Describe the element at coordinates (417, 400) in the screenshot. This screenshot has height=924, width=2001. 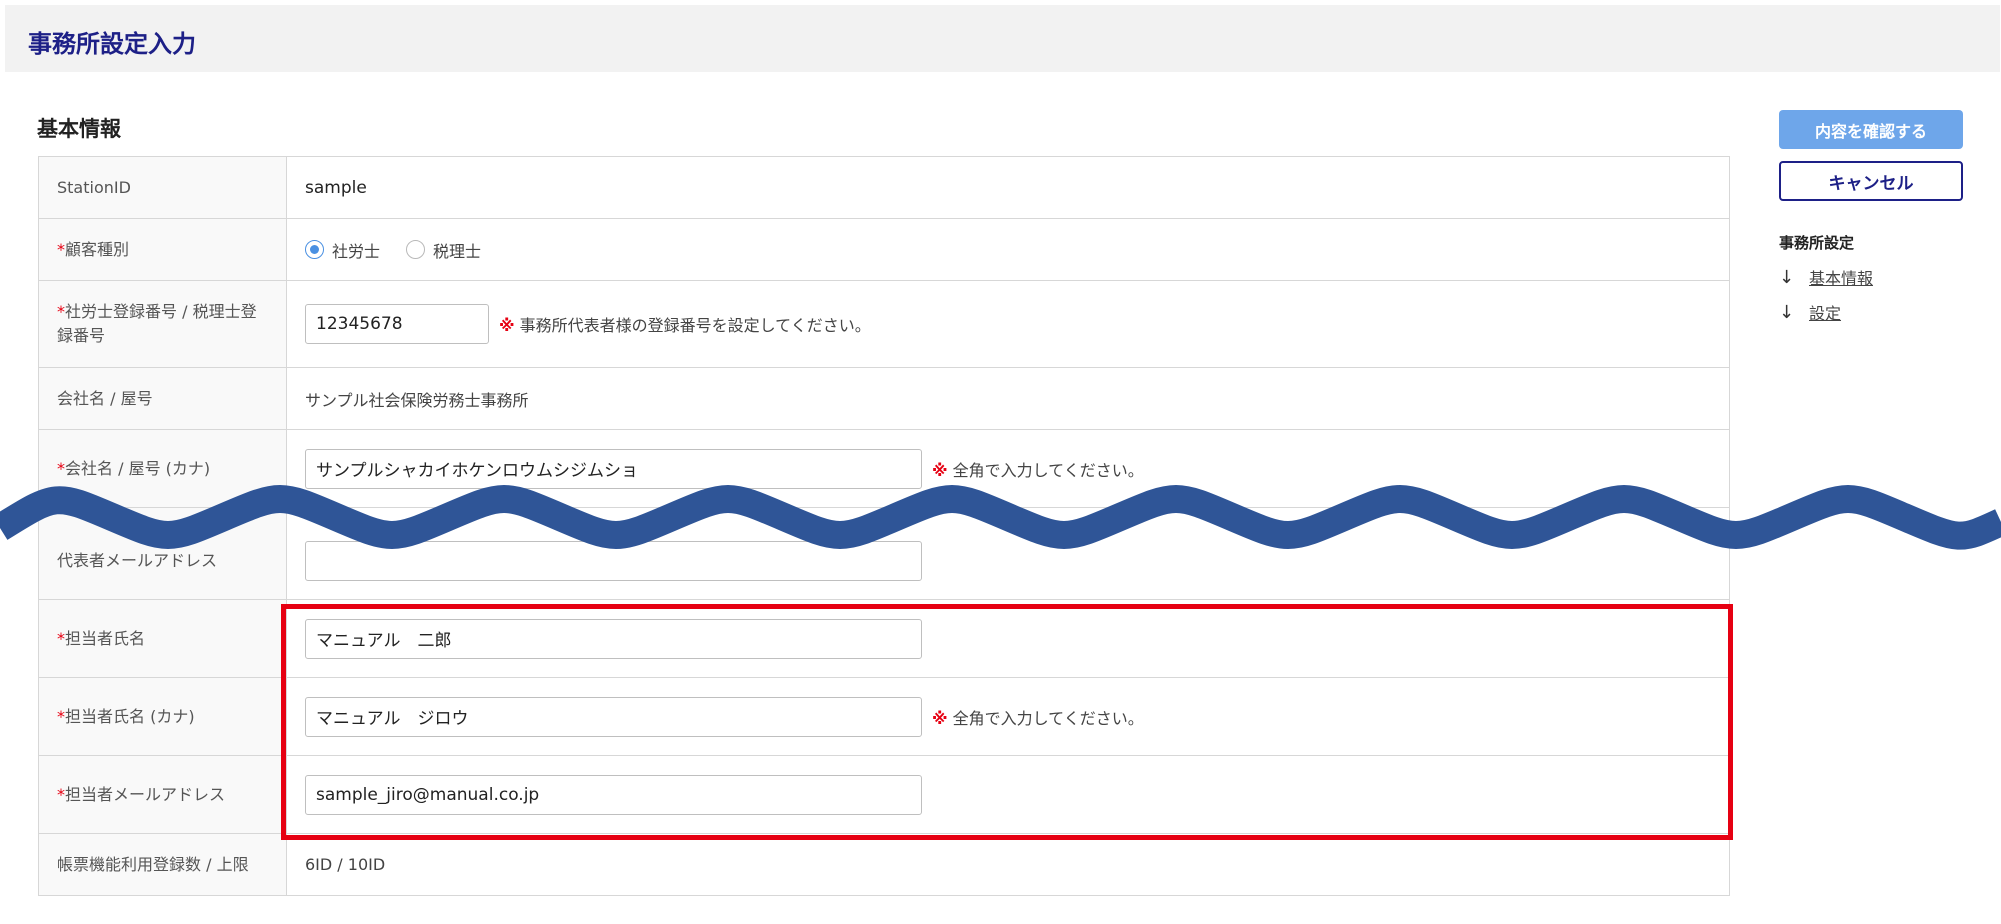
I see `company-name-value: サンプル社会保険労務士事務所` at that location.